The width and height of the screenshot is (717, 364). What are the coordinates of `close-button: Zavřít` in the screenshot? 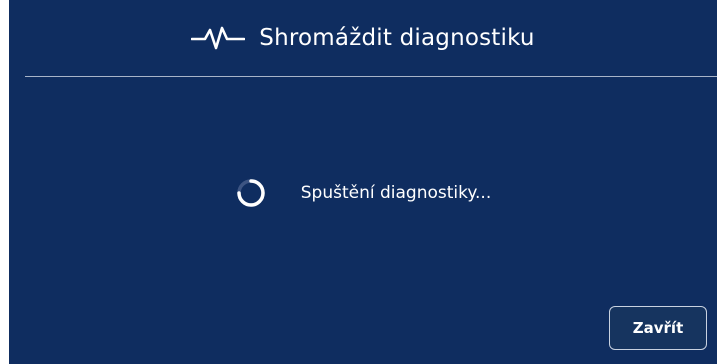 It's located at (658, 328).